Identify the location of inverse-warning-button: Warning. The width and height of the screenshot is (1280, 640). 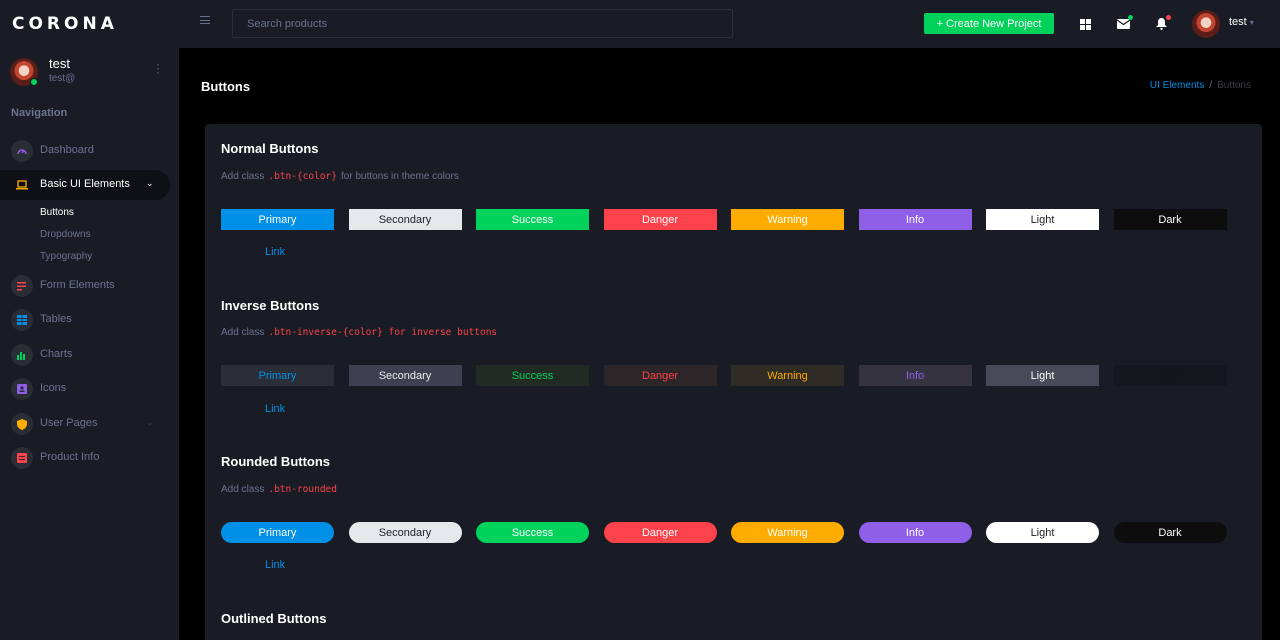
(787, 375).